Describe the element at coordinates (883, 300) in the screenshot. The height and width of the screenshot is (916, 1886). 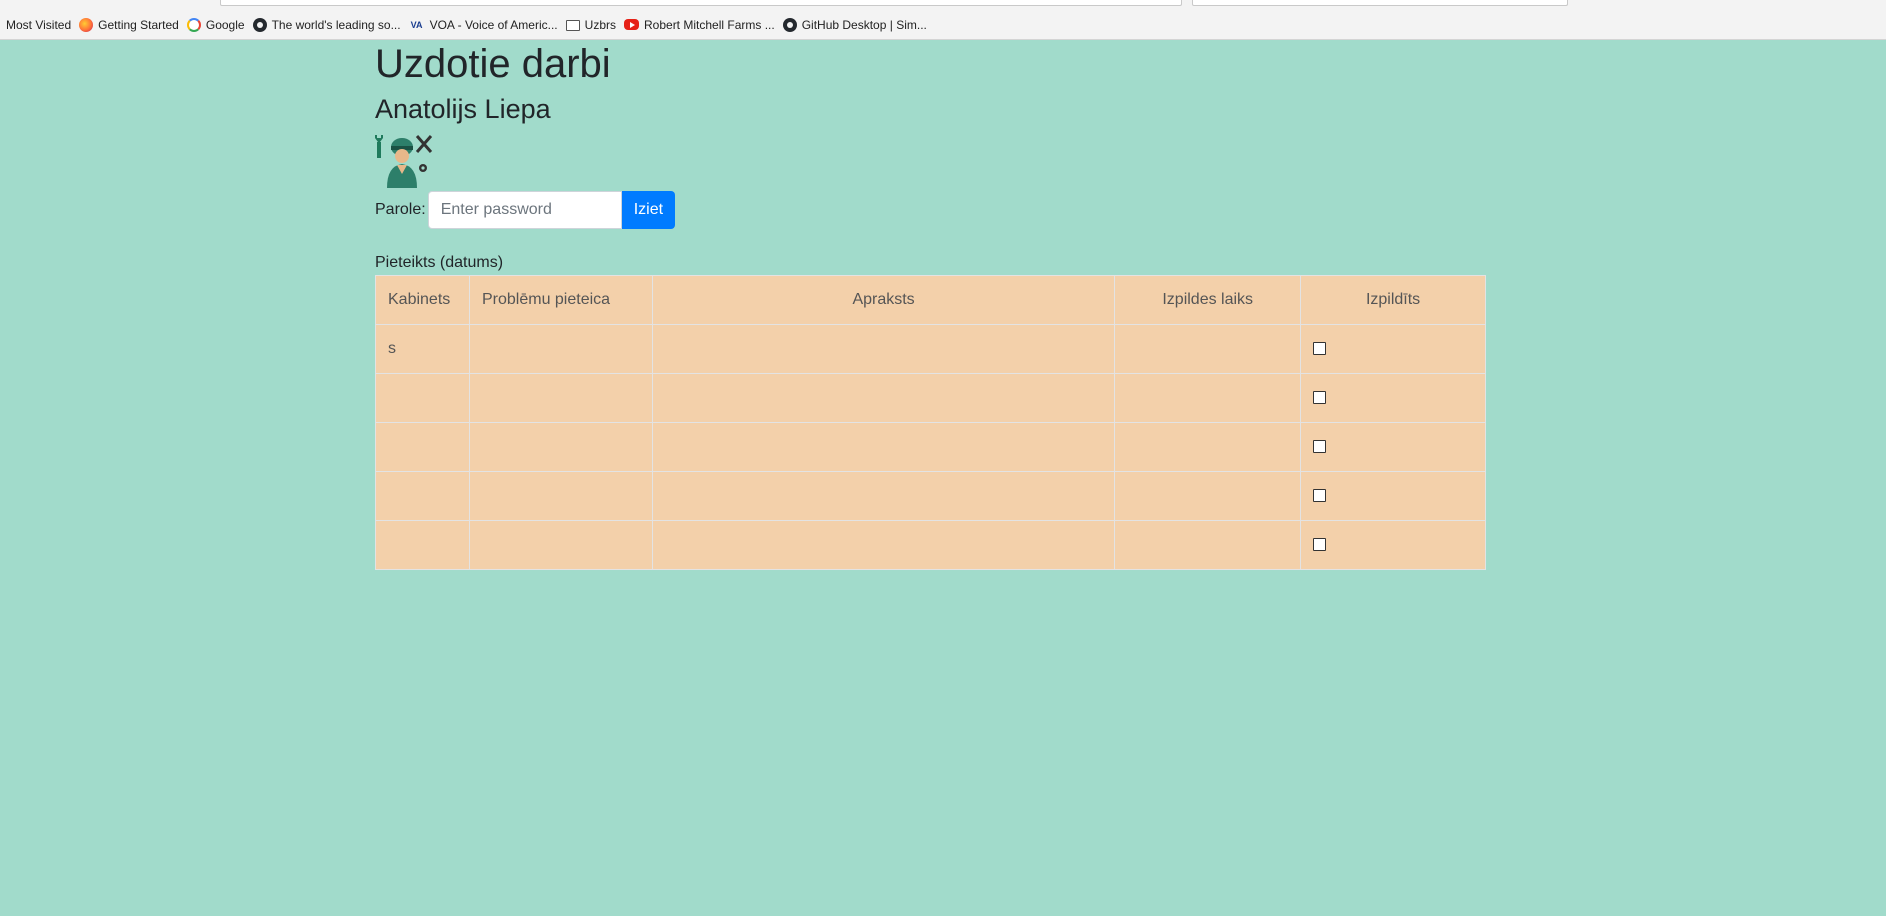
I see `column-header-apraksts: Apraksts` at that location.